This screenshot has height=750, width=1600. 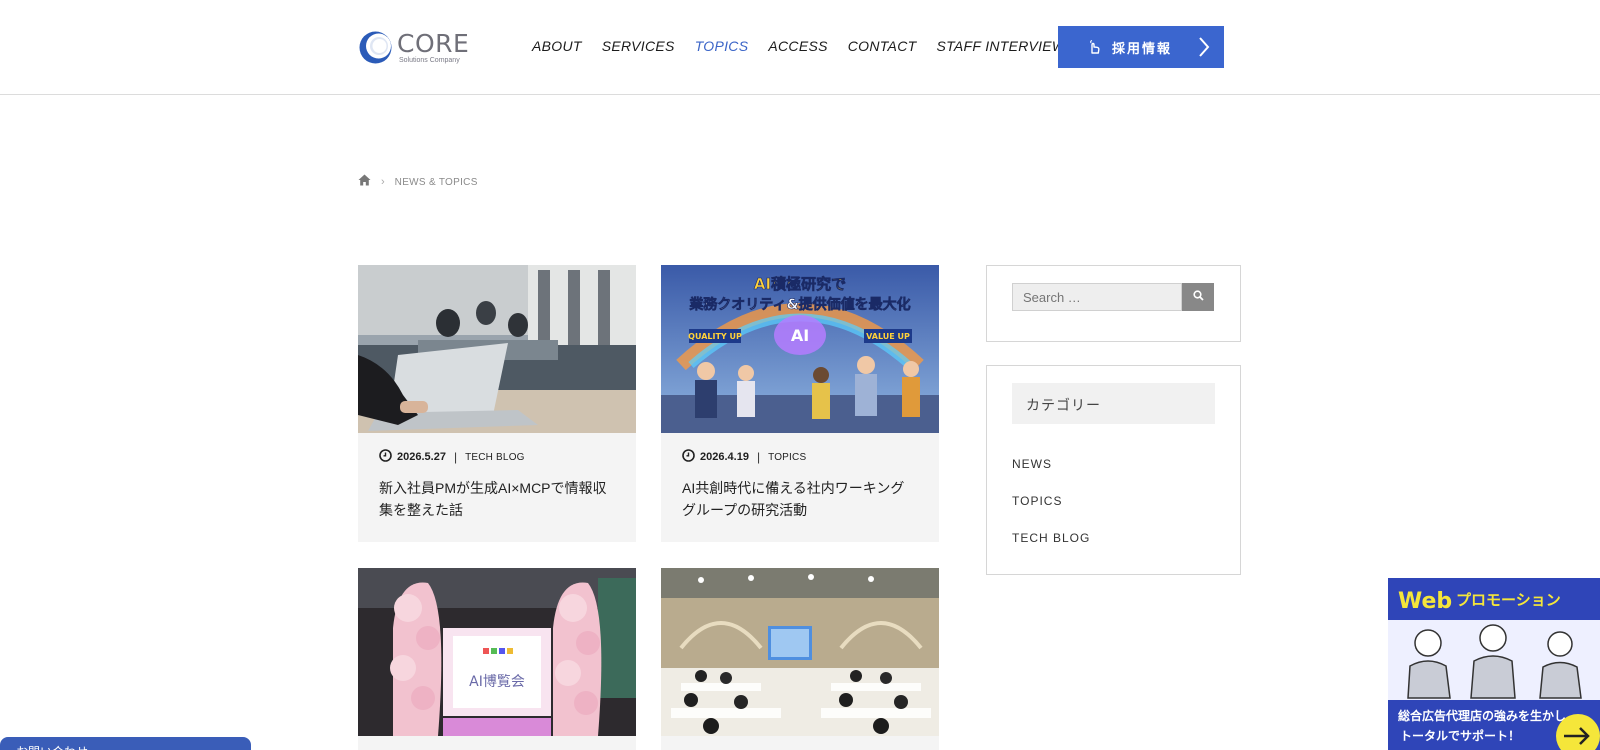 I want to click on category-heading: カテゴリー, so click(x=1113, y=403).